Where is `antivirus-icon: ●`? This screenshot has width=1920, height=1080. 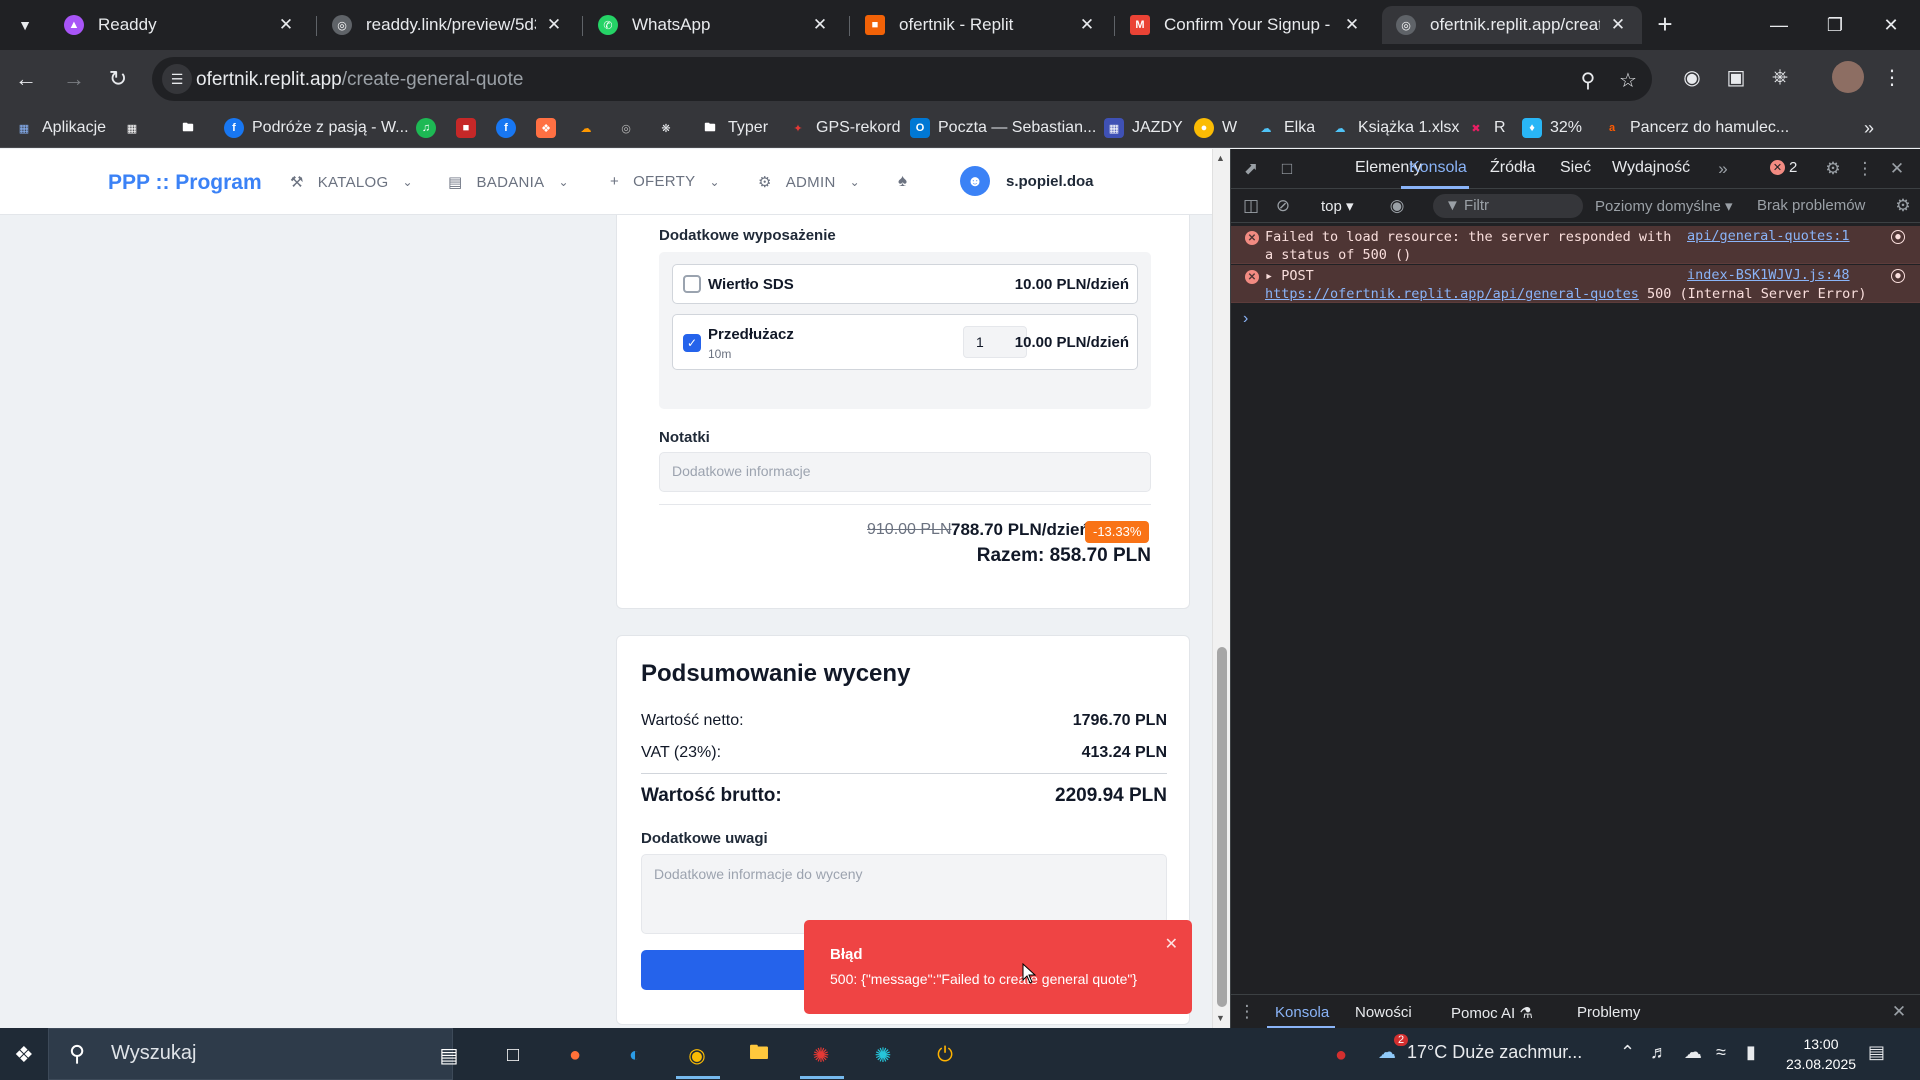 antivirus-icon: ● is located at coordinates (1341, 1055).